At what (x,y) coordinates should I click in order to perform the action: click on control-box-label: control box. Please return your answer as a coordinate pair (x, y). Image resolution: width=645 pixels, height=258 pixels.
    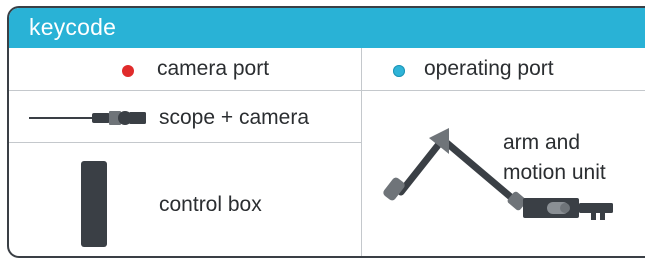
    Looking at the image, I should click on (210, 204).